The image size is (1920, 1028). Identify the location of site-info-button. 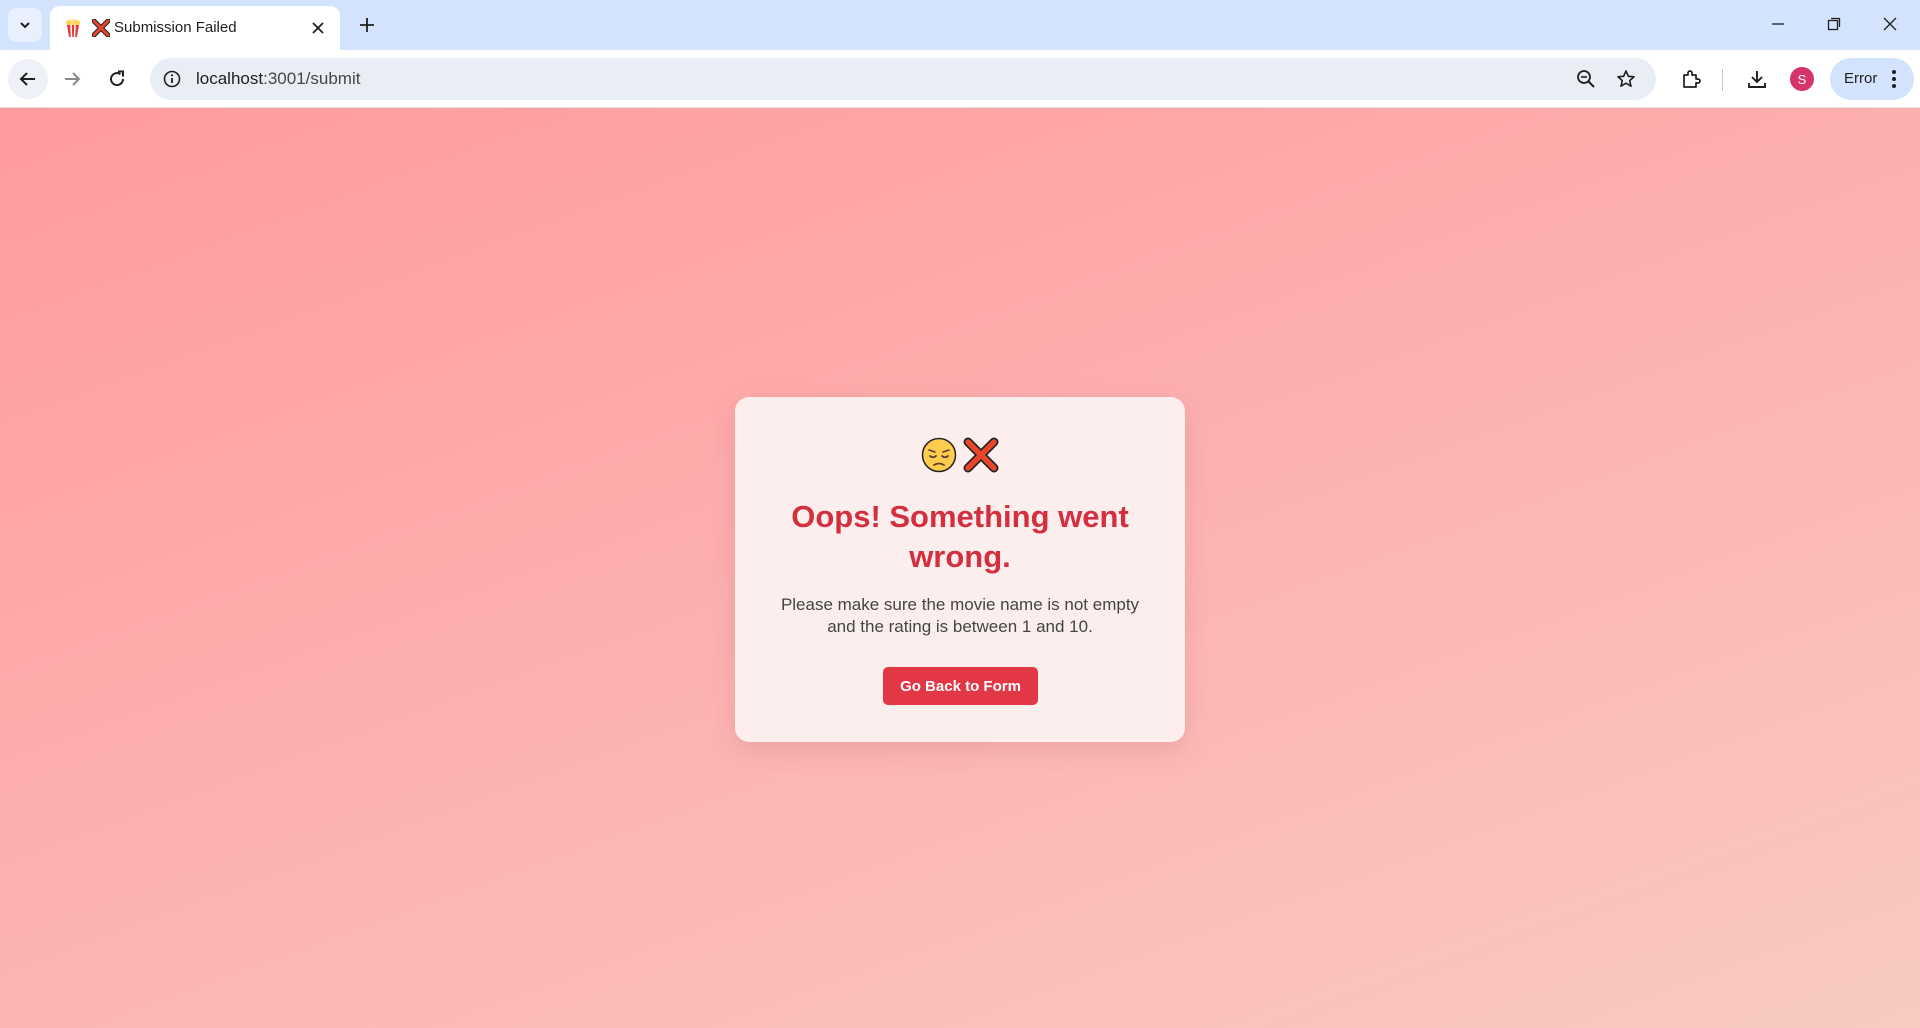
(172, 79).